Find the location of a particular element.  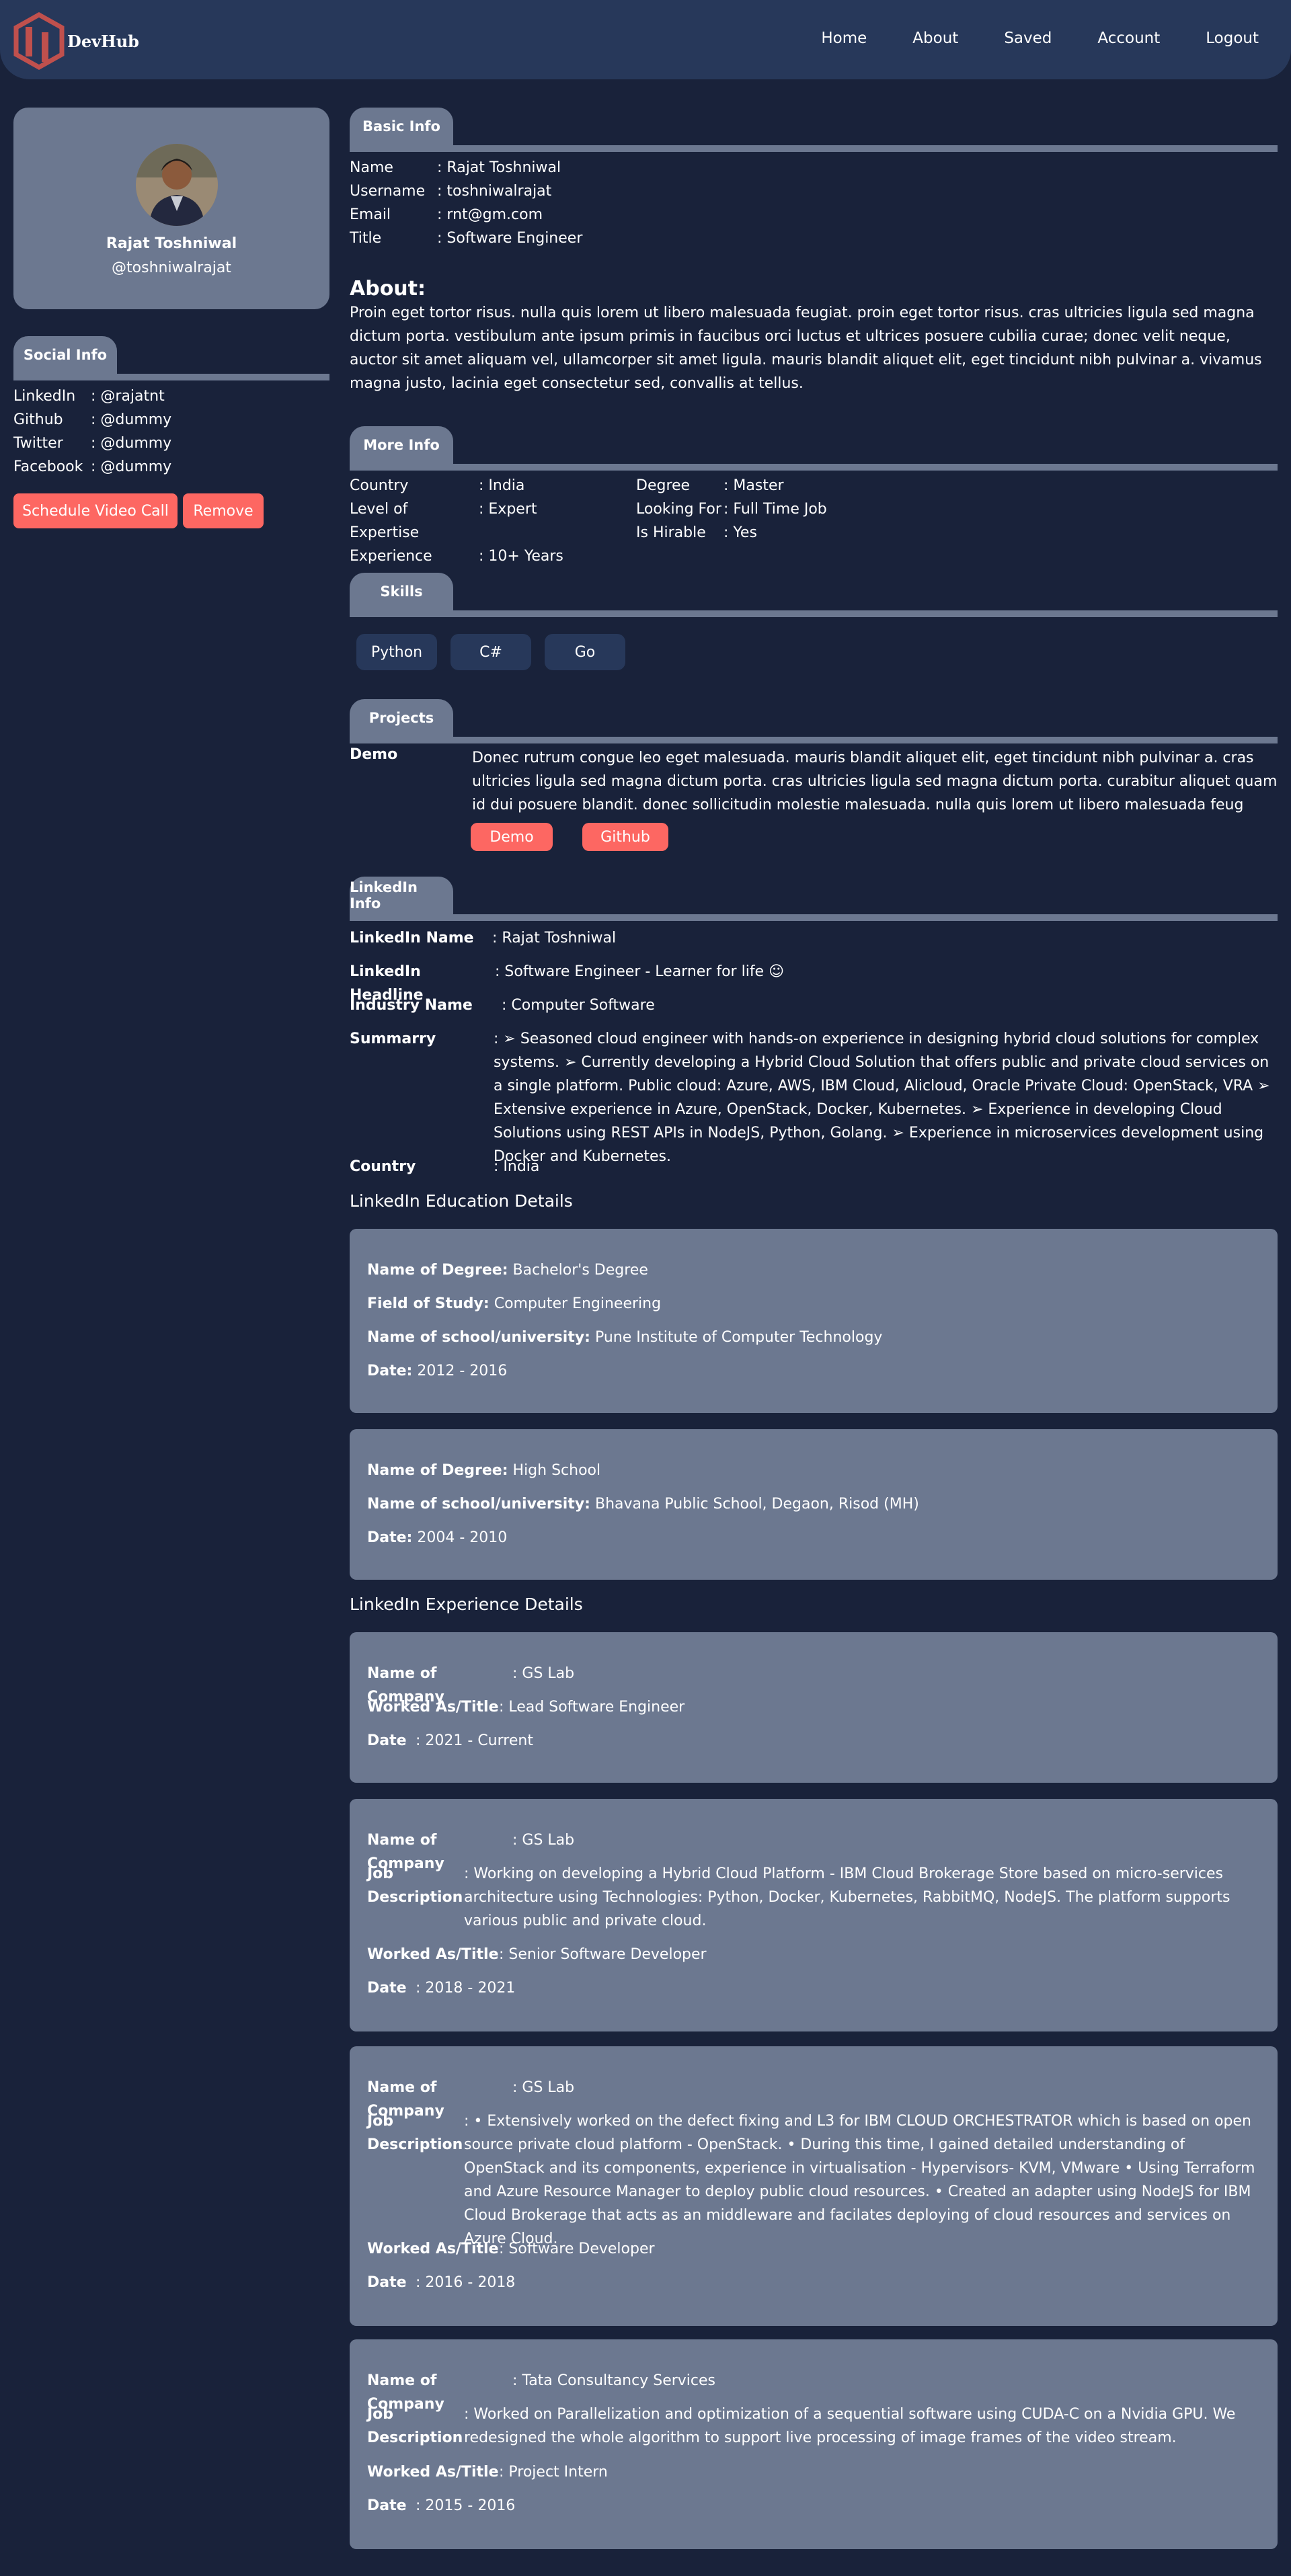

title-row: Worked As/Title: Software Developer is located at coordinates (511, 2249).